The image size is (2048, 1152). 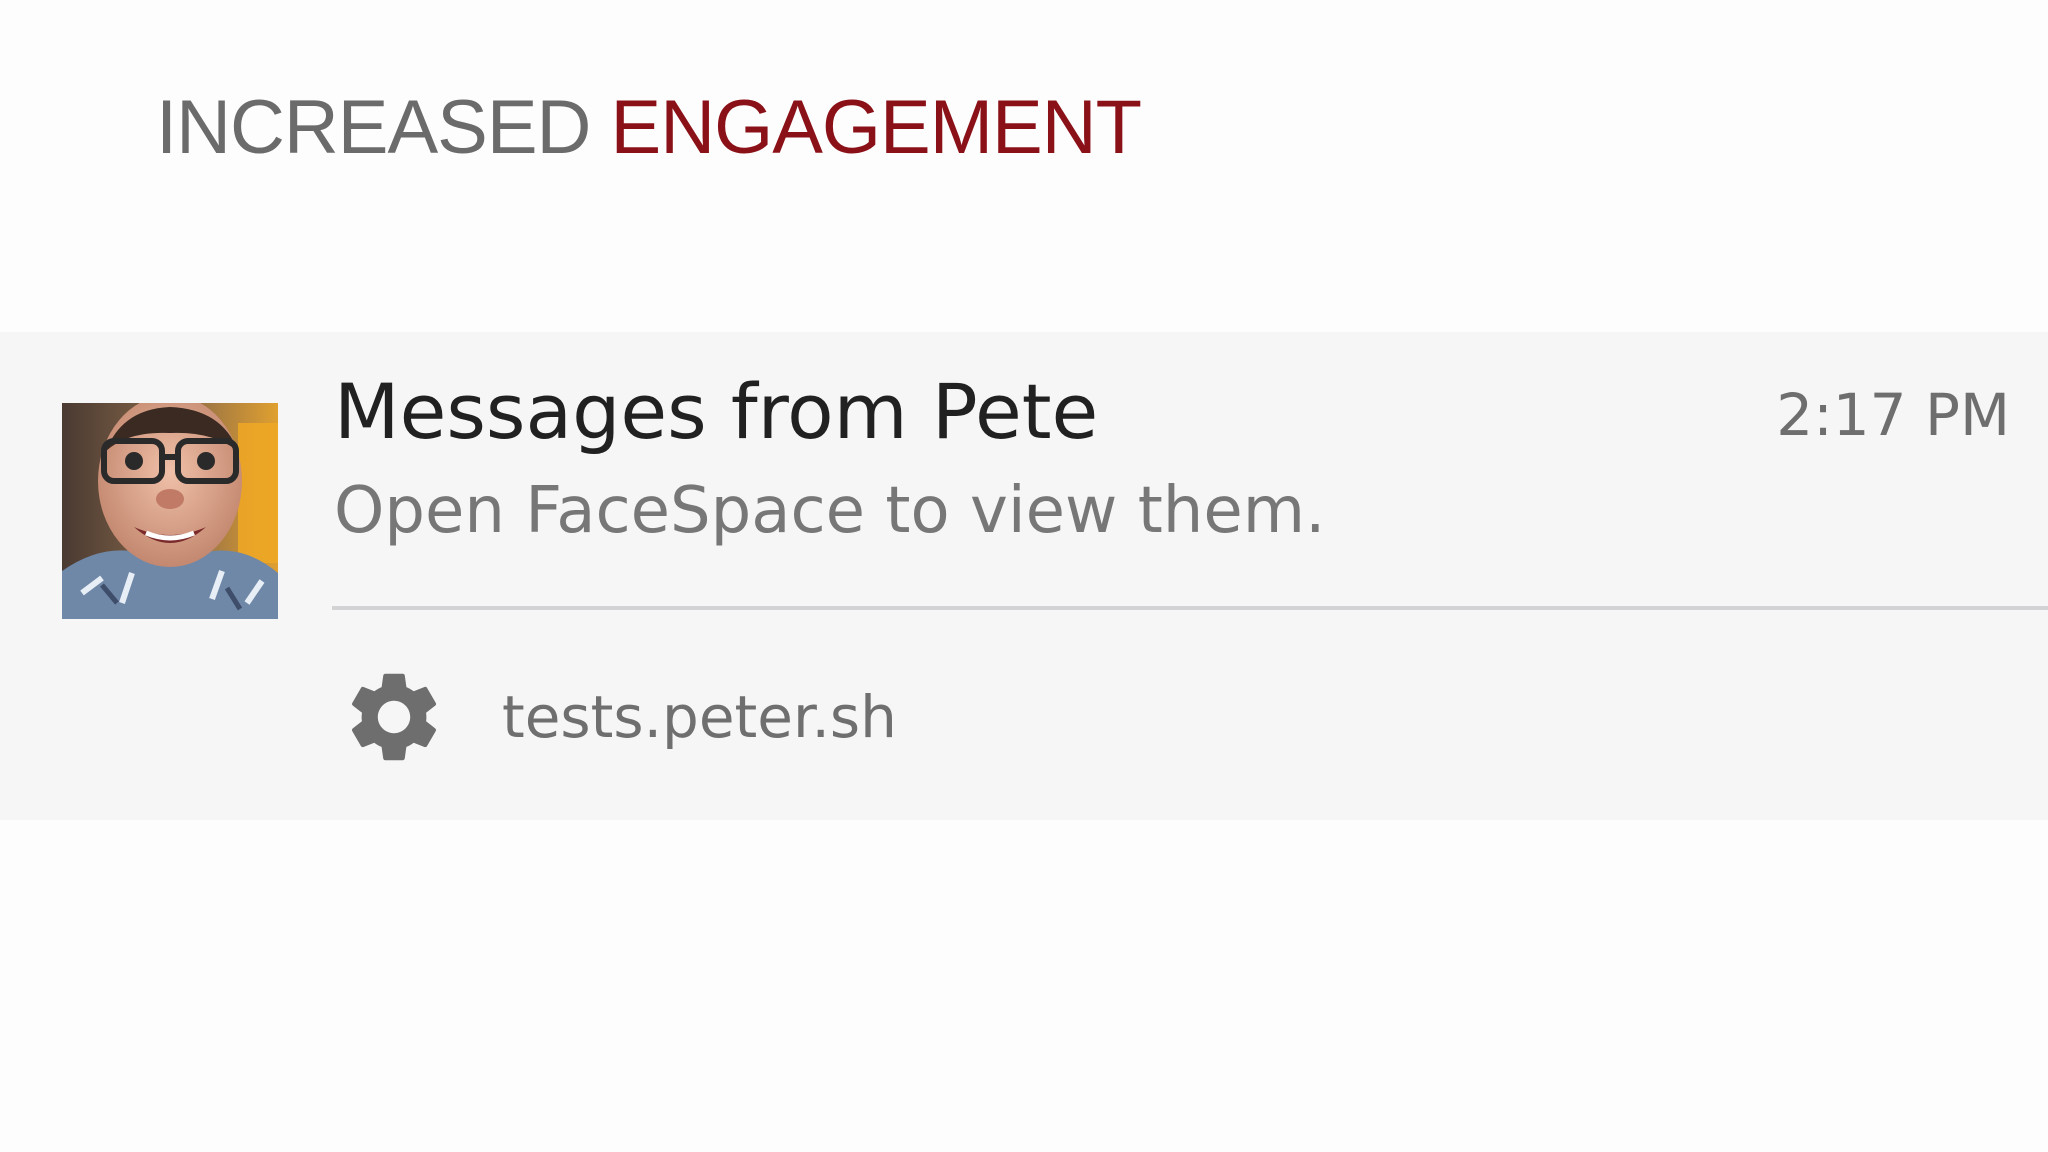 I want to click on divider, so click(x=1190, y=608).